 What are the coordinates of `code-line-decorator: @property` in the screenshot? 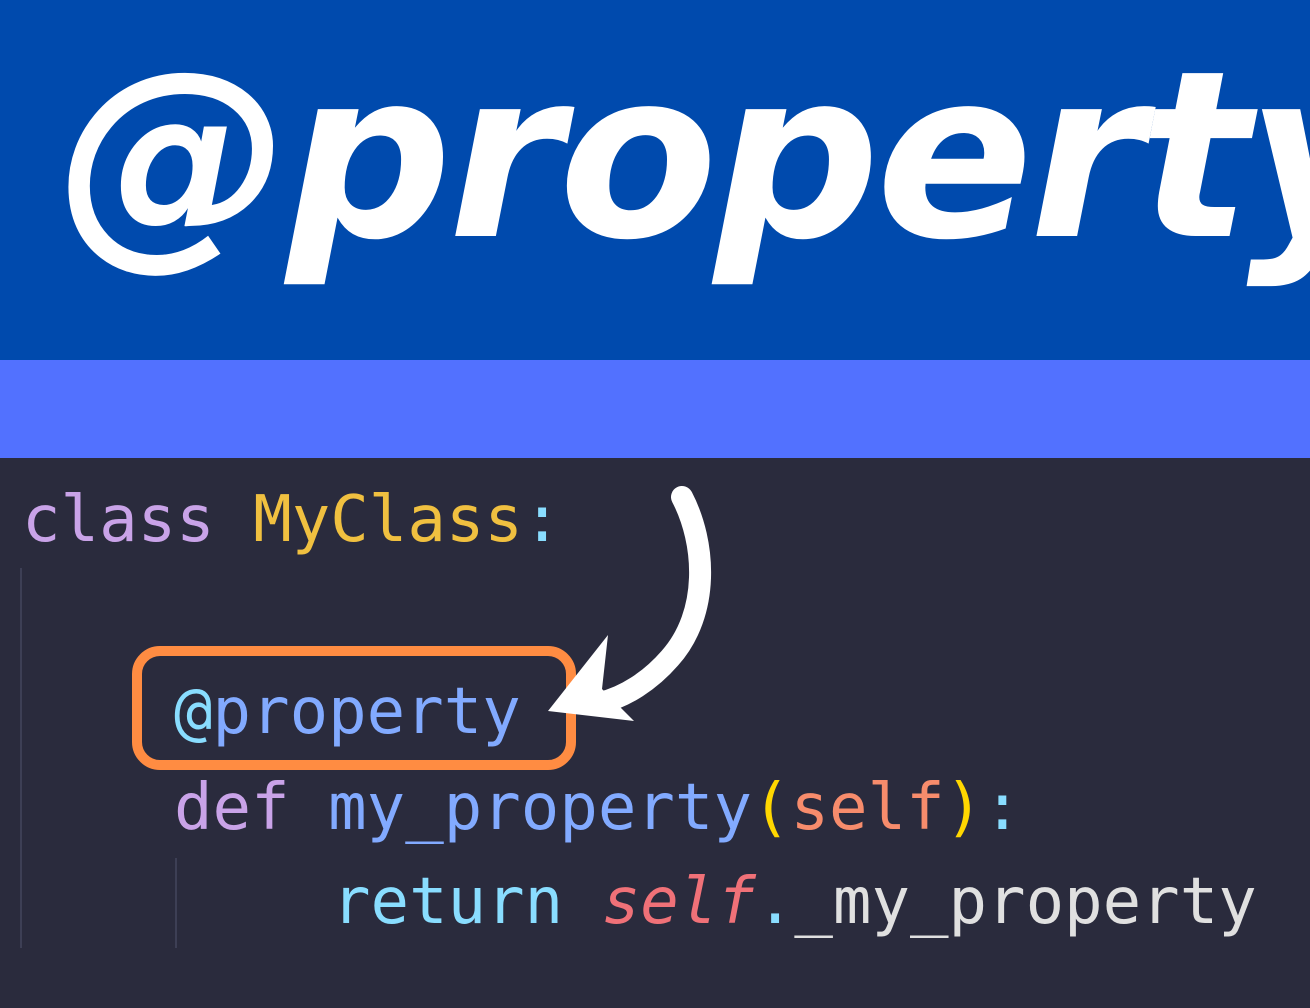 It's located at (347, 712).